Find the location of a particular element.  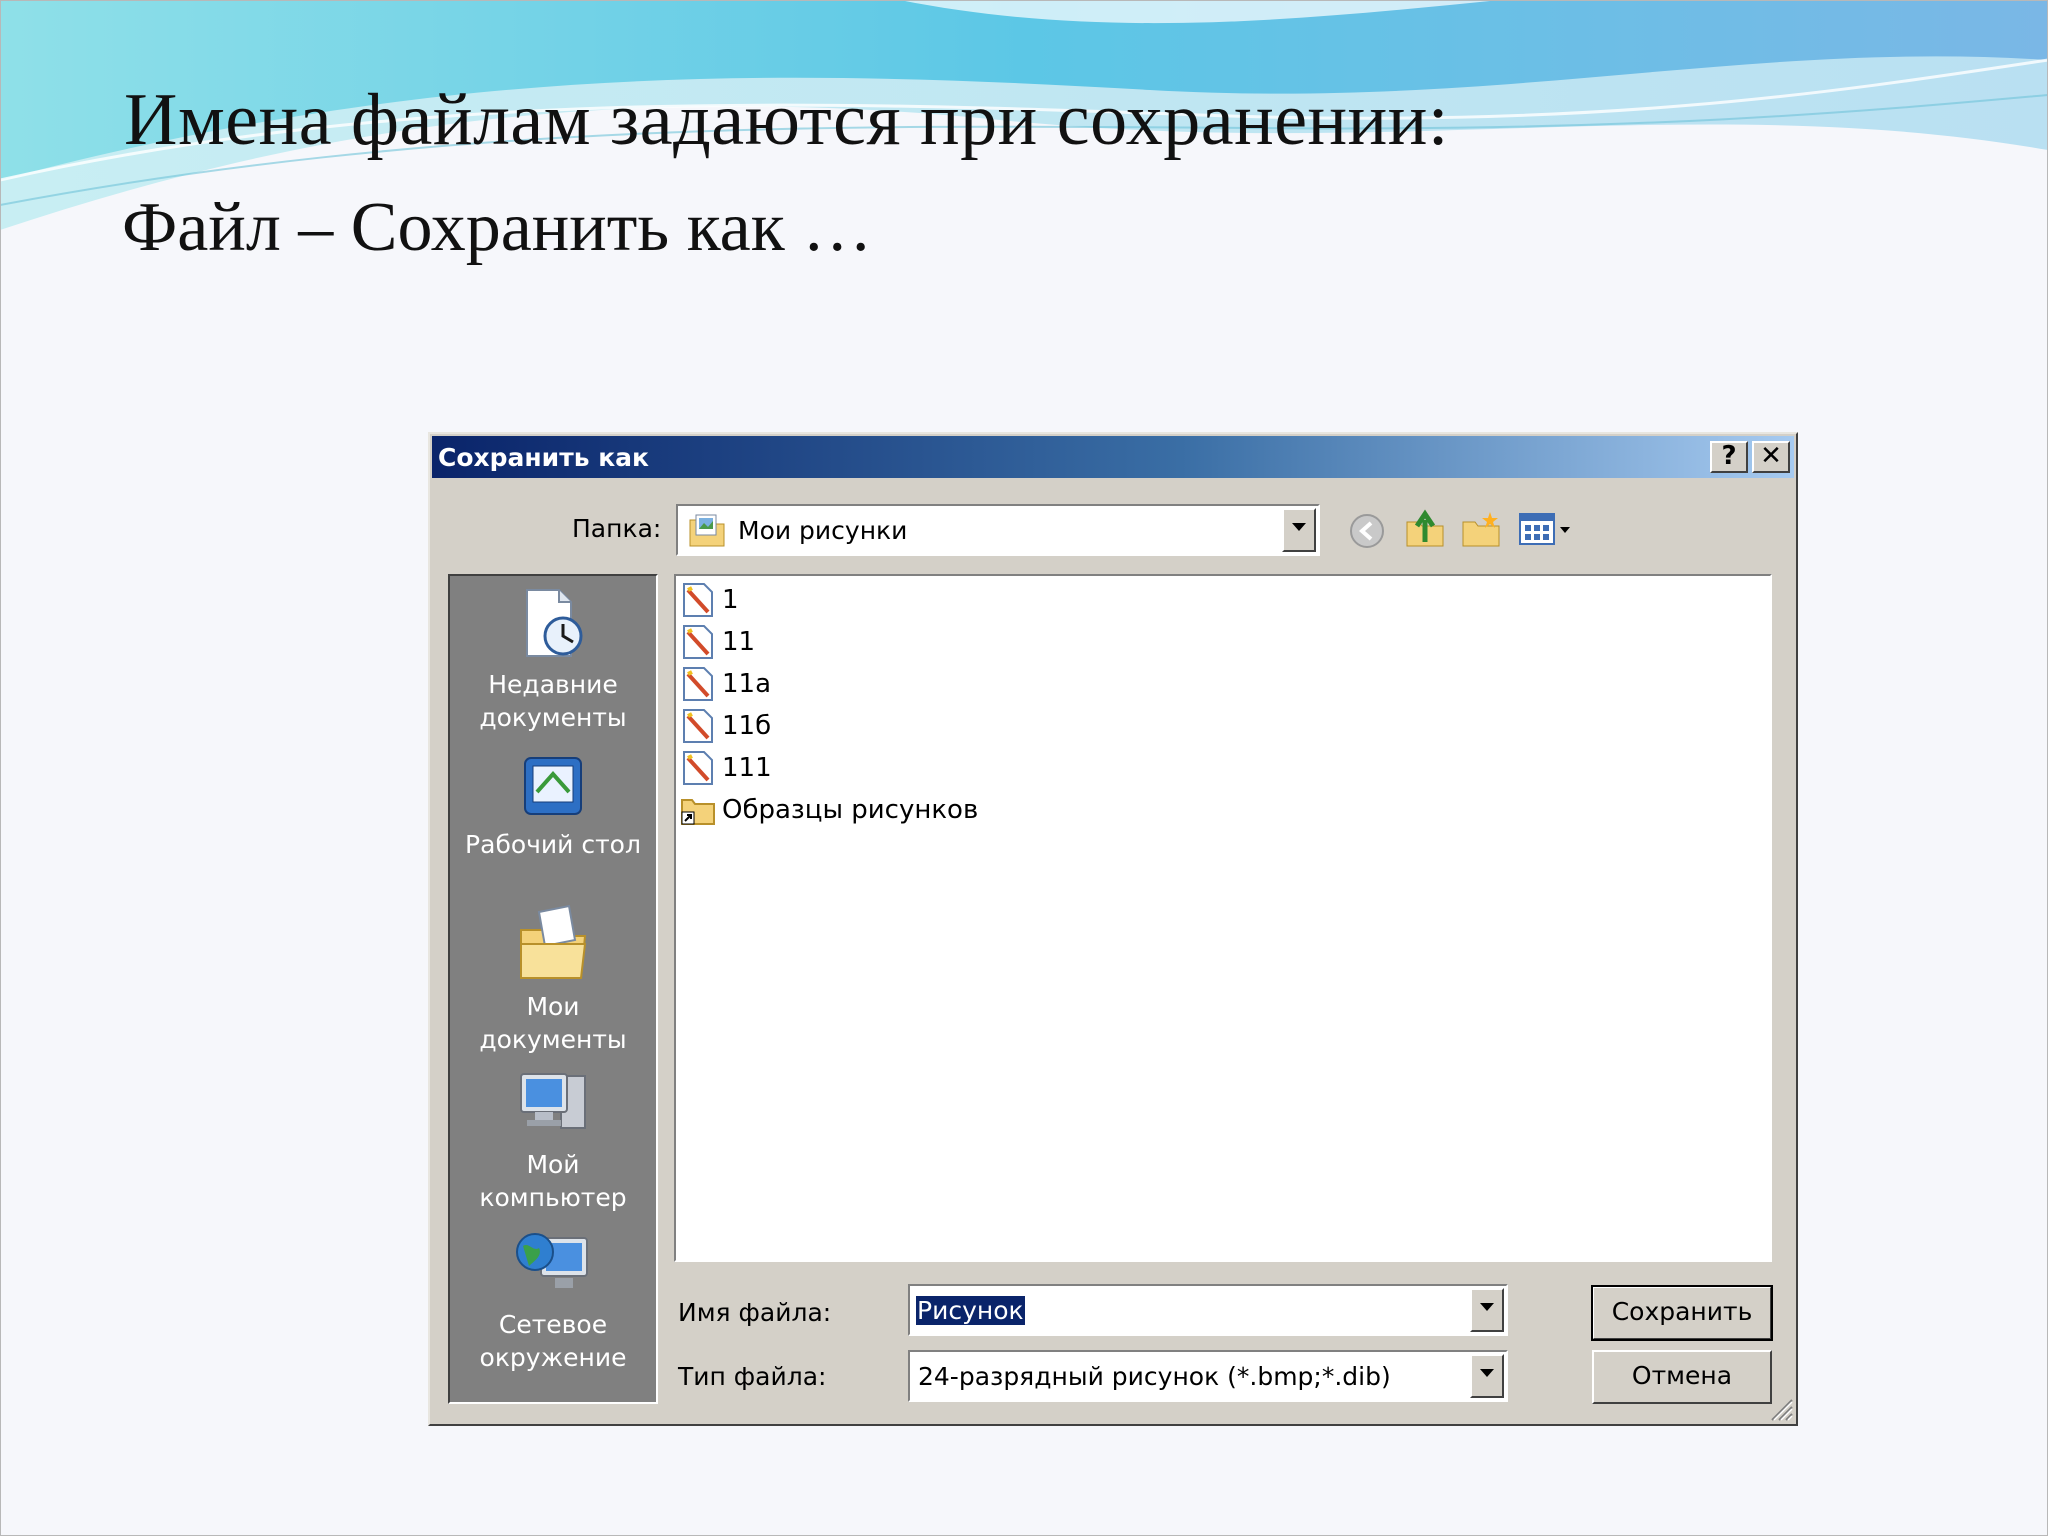

close-button: ✕ is located at coordinates (1771, 457).